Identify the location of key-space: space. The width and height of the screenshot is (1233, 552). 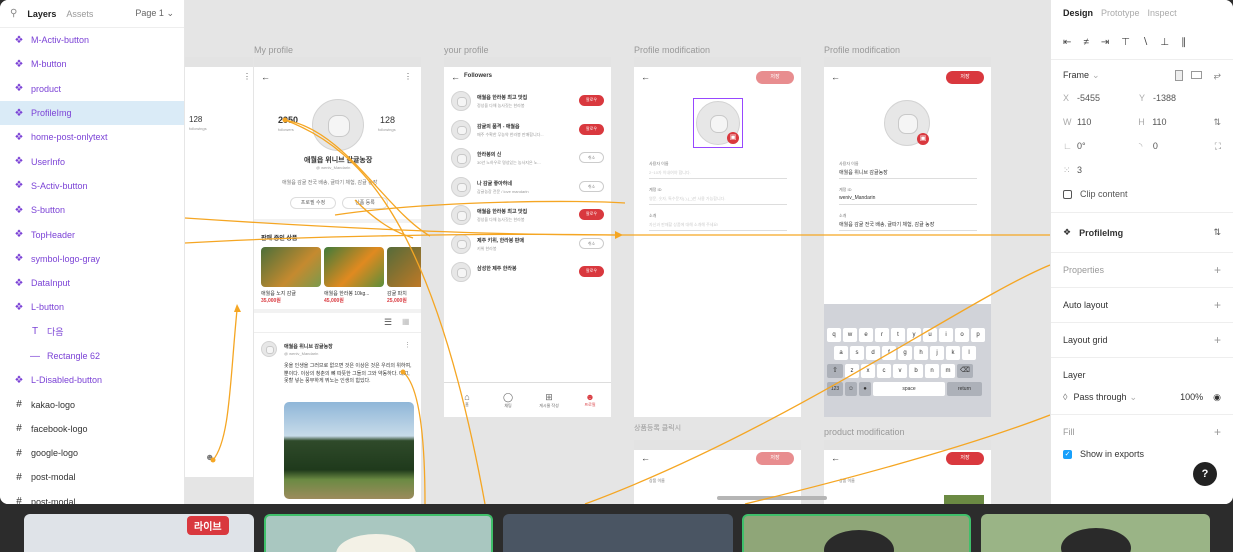
(909, 389).